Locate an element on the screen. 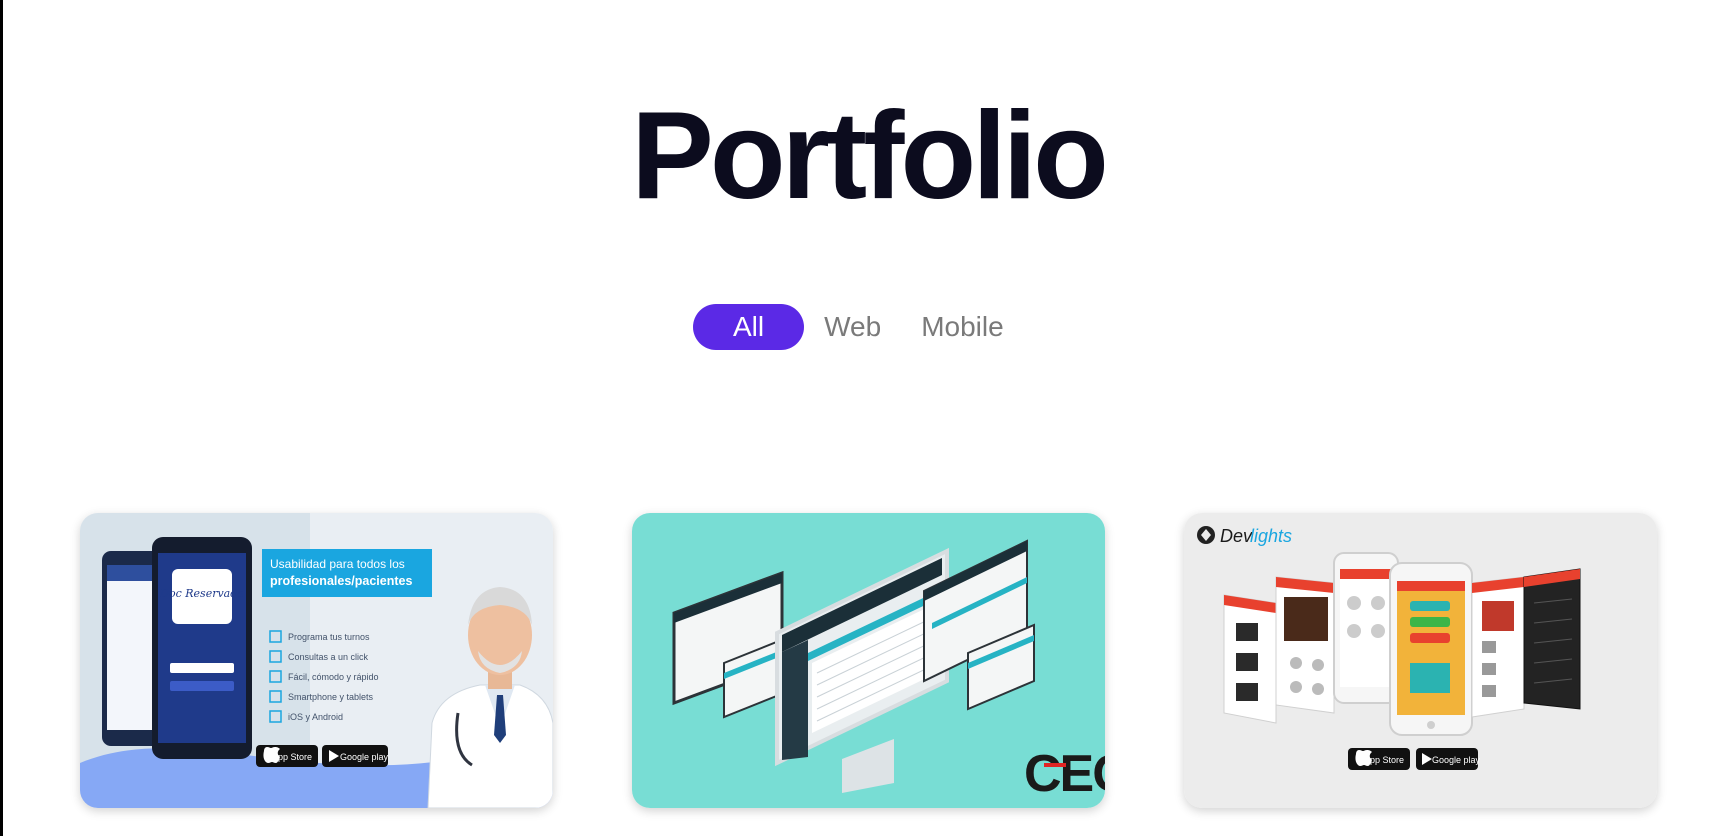 This screenshot has height=836, width=1736. filter-tab-web: Web is located at coordinates (852, 327).